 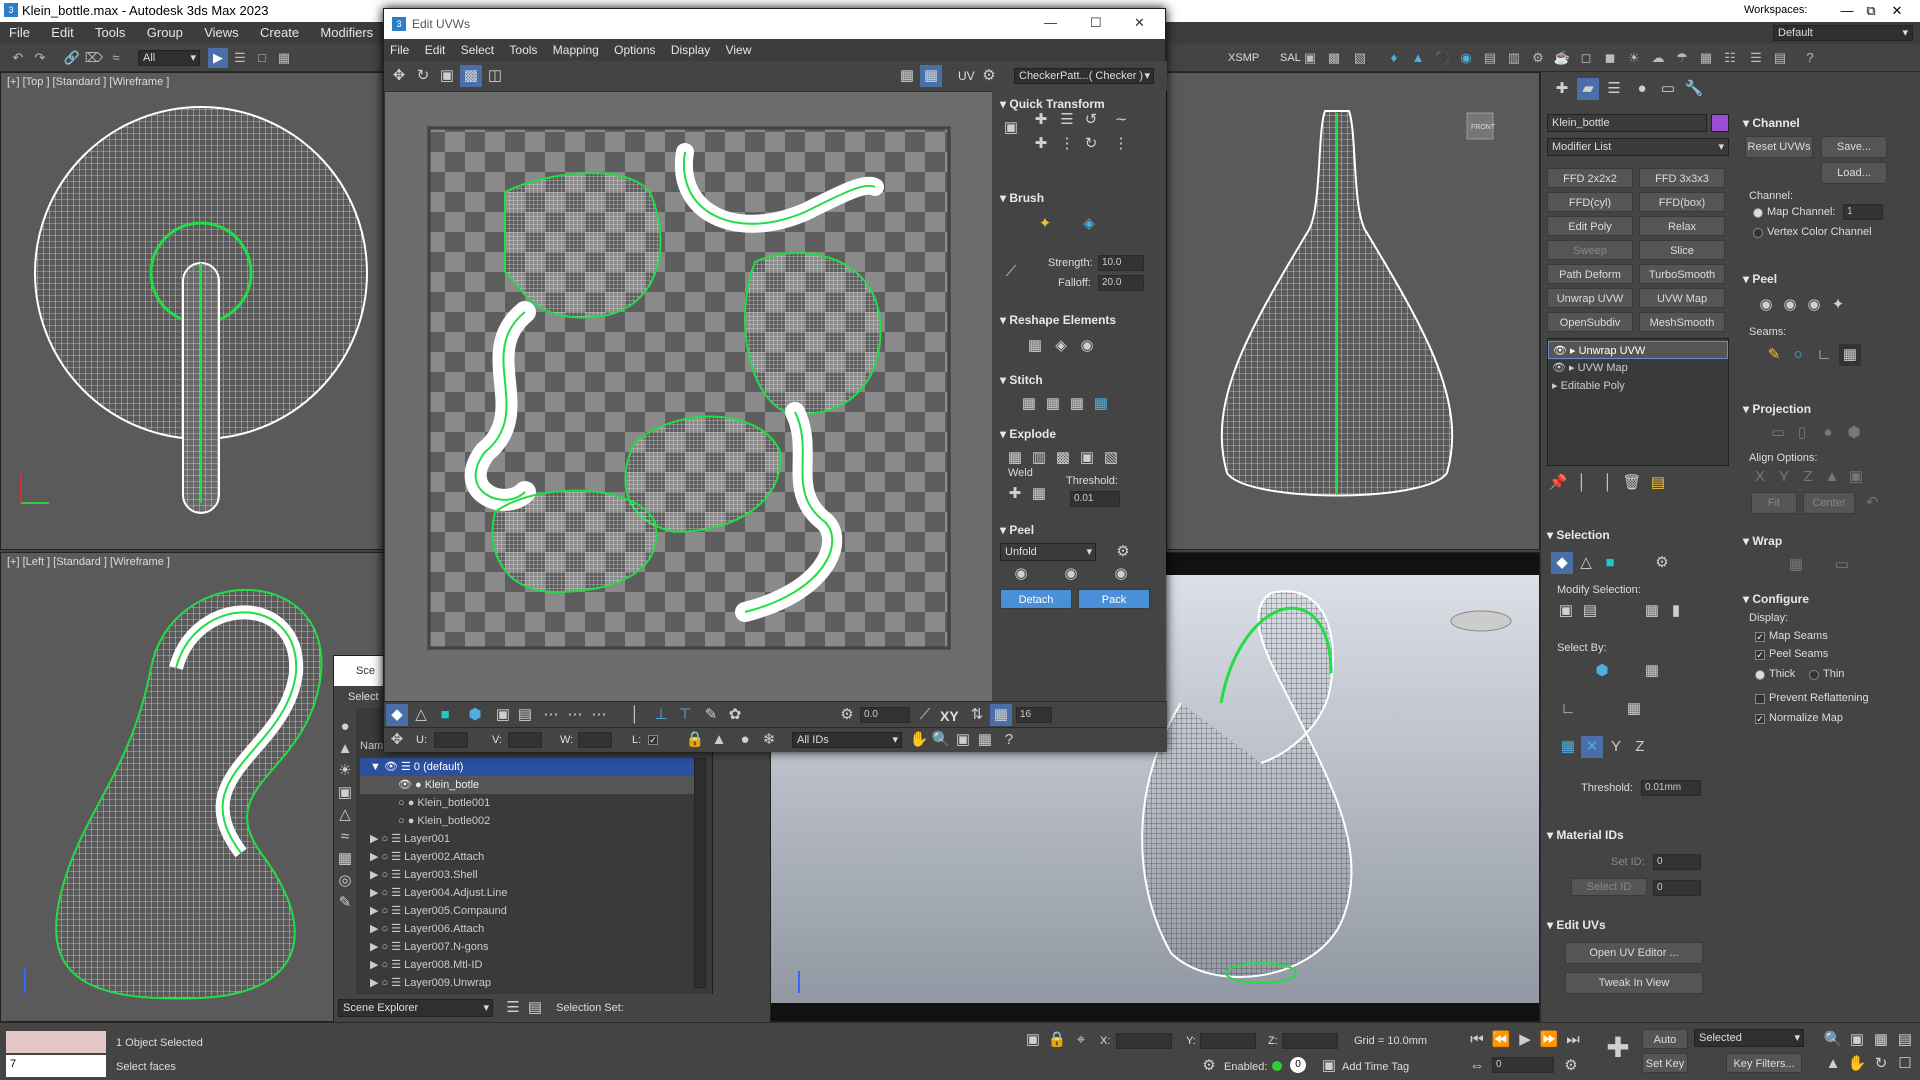 What do you see at coordinates (1298, 1065) in the screenshot?
I see `time-tag-icon: 0` at bounding box center [1298, 1065].